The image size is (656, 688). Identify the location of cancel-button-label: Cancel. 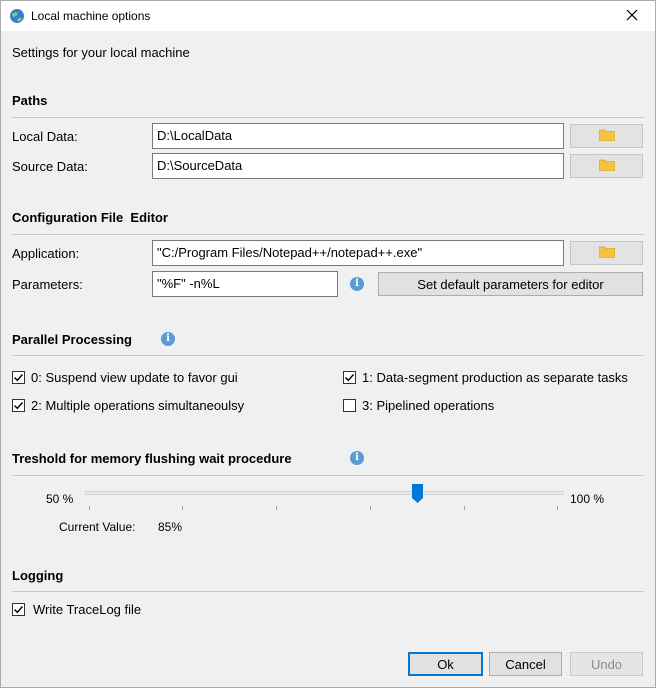
(525, 664).